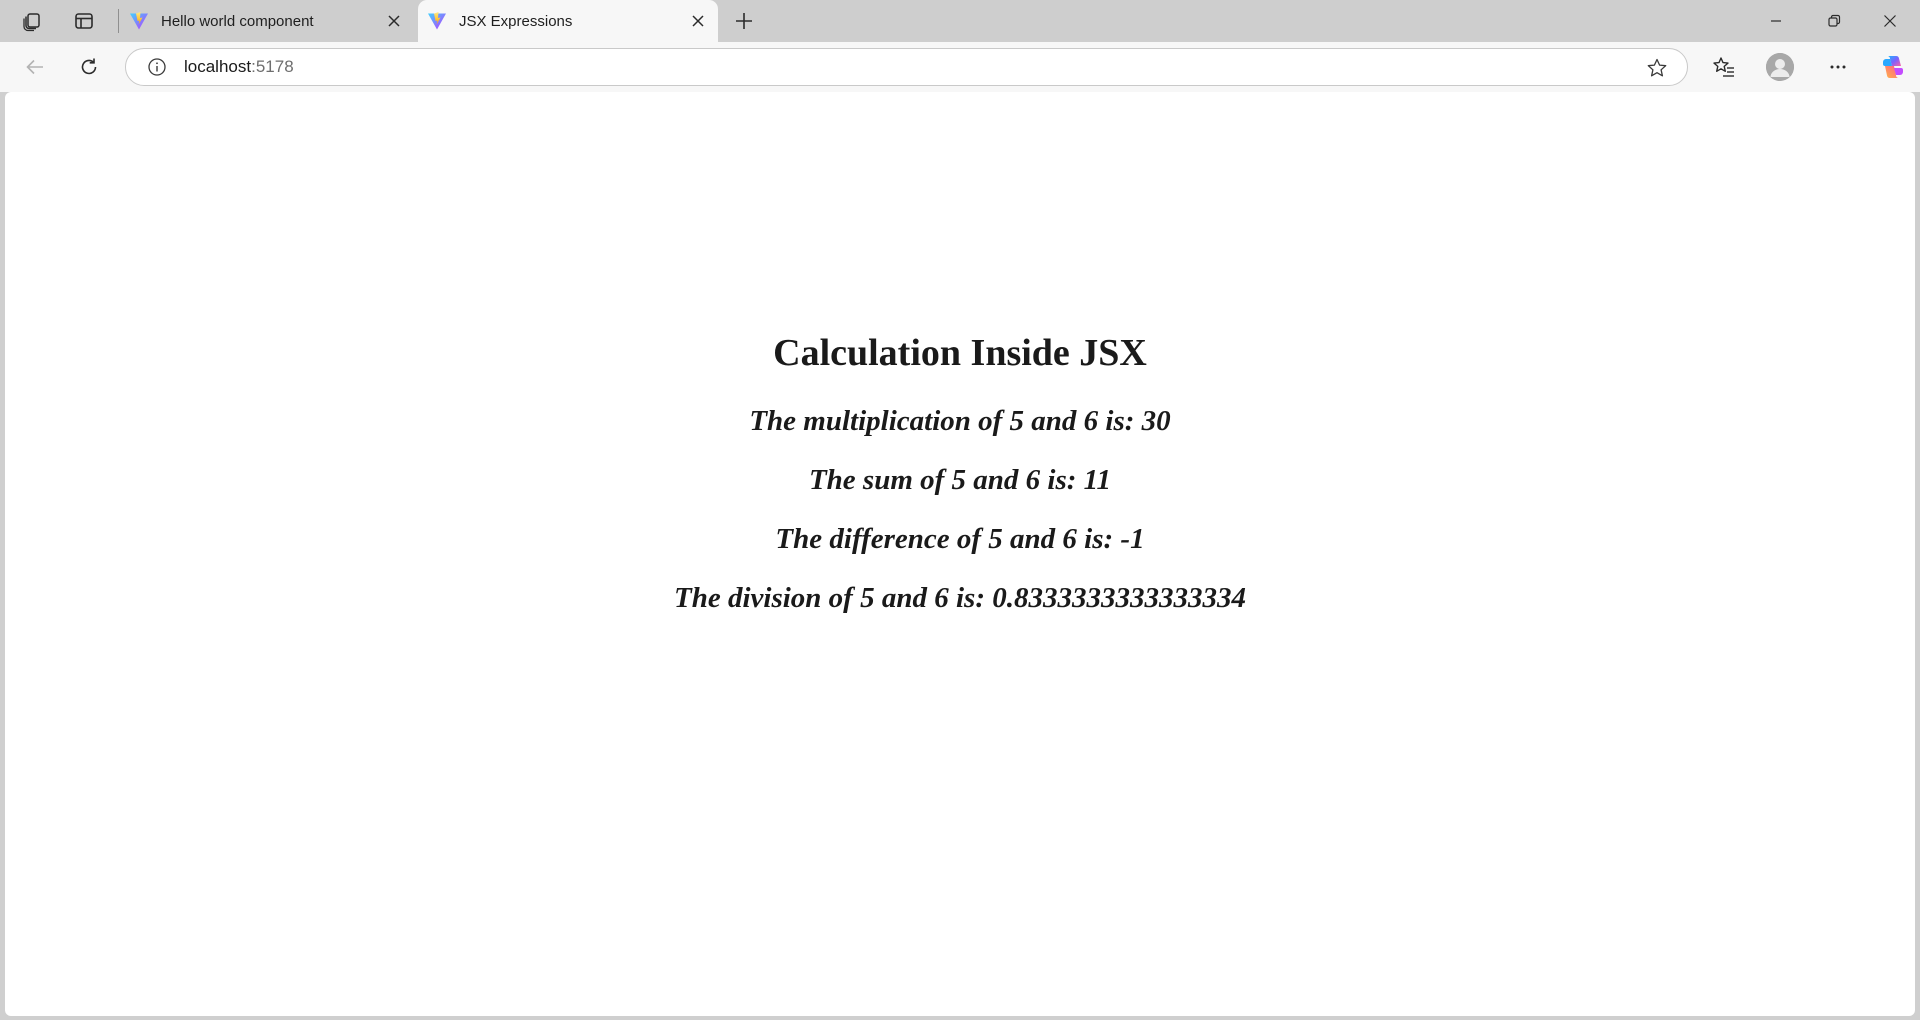  What do you see at coordinates (516, 21) in the screenshot?
I see `tab-title: JSX Expressions` at bounding box center [516, 21].